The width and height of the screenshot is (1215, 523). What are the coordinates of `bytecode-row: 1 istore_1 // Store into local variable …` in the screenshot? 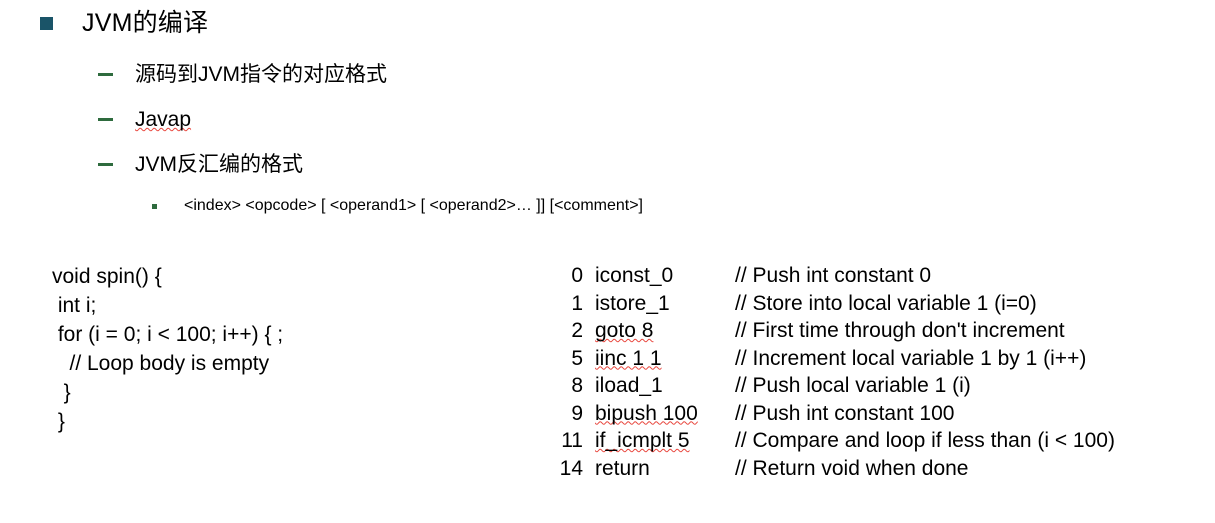 It's located at (830, 304).